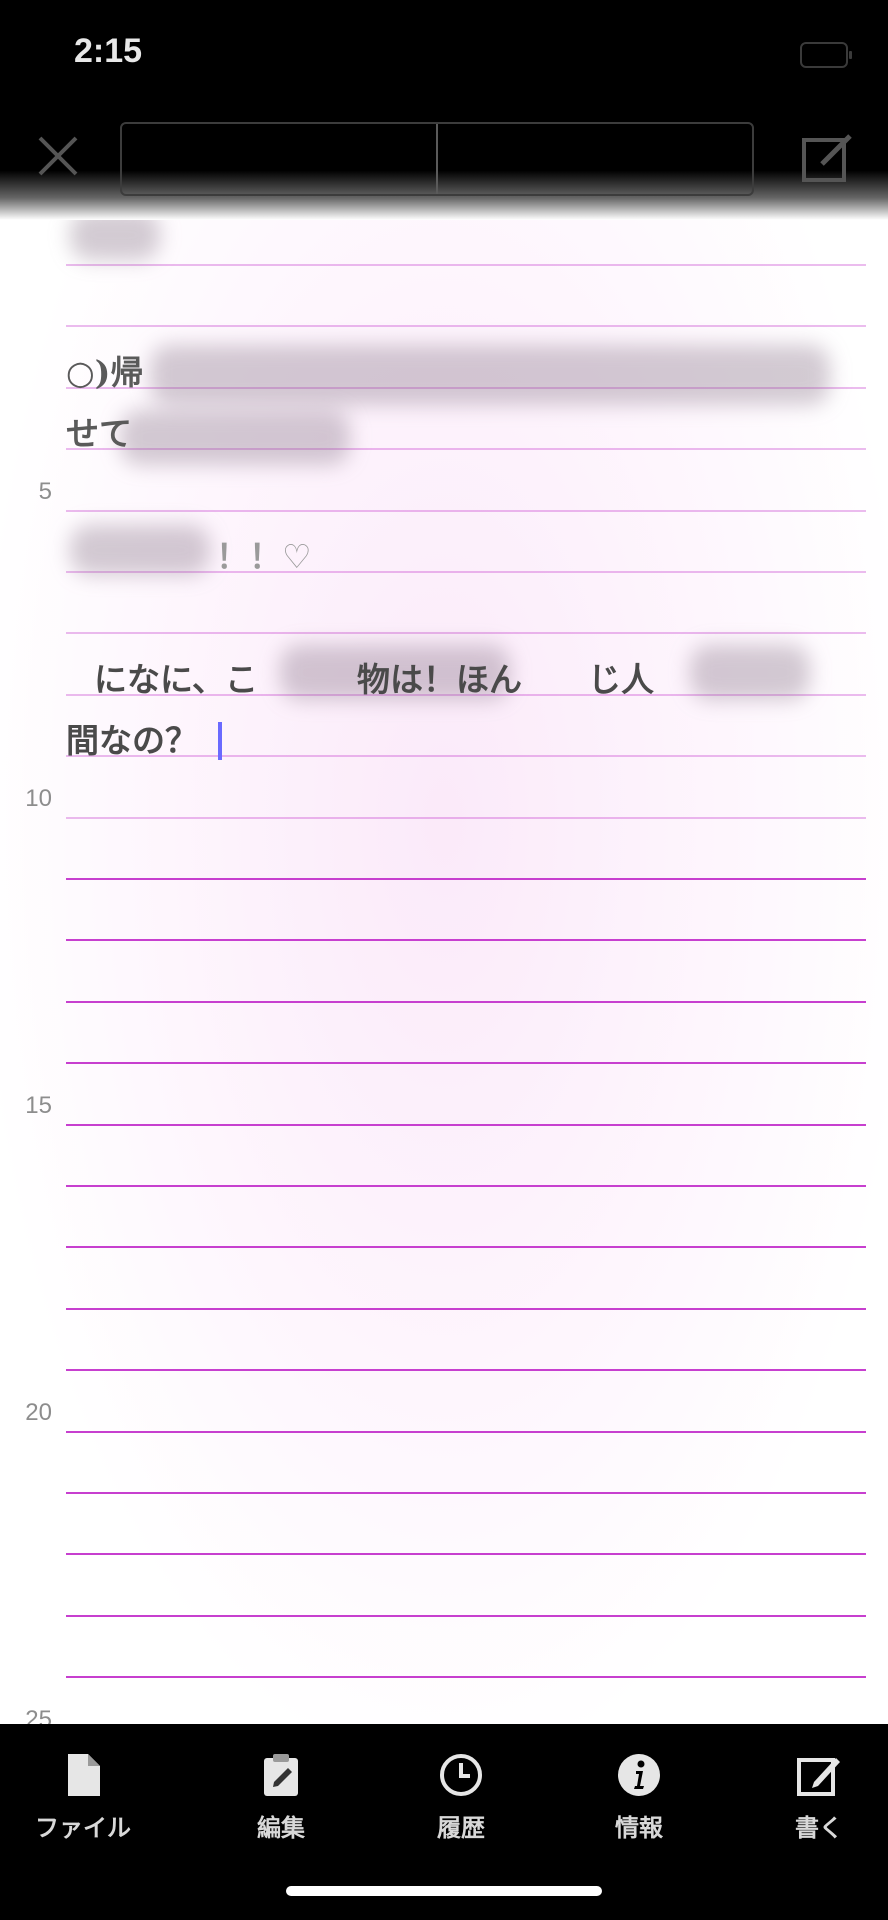  What do you see at coordinates (461, 1828) in the screenshot?
I see `tab-label: 履歴` at bounding box center [461, 1828].